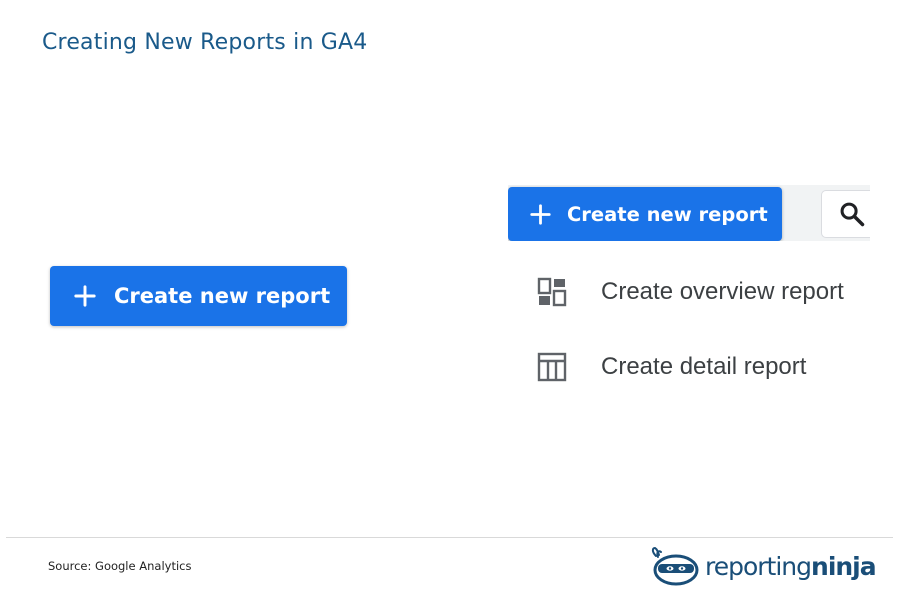  I want to click on logo-word-ninja: ninja, so click(844, 566).